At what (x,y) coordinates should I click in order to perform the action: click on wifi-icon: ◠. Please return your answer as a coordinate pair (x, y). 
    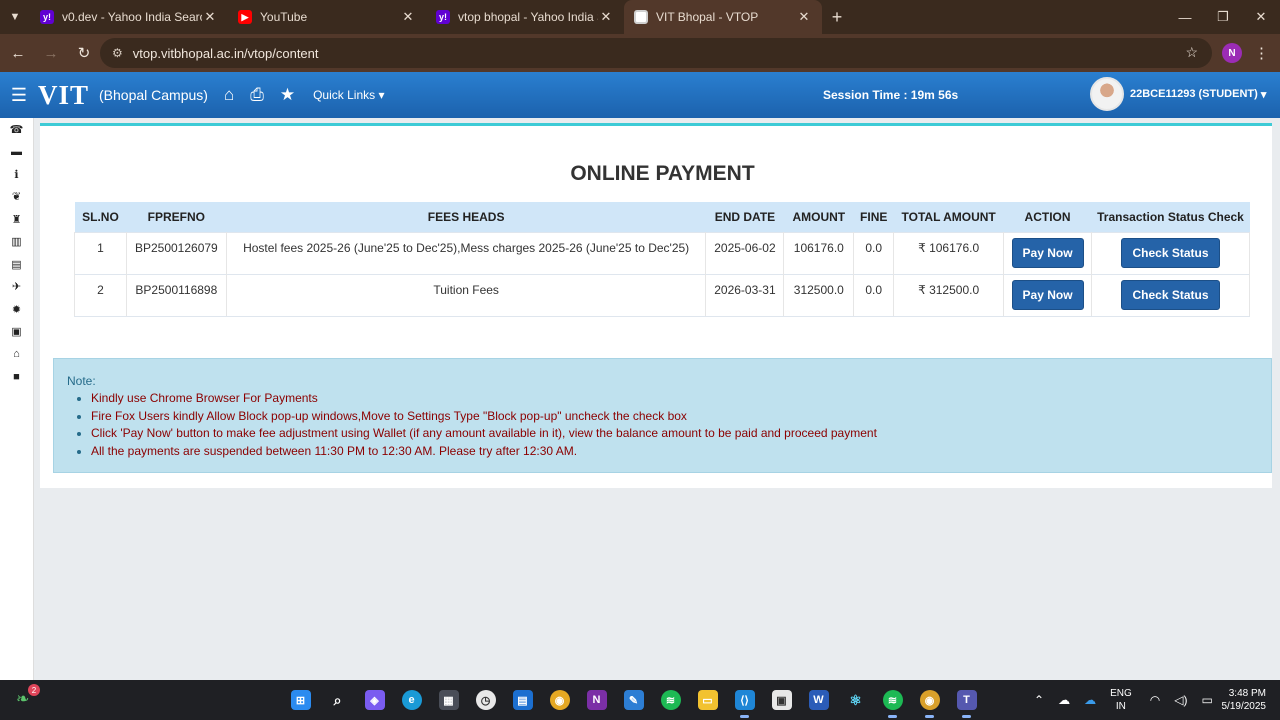
    Looking at the image, I should click on (1155, 700).